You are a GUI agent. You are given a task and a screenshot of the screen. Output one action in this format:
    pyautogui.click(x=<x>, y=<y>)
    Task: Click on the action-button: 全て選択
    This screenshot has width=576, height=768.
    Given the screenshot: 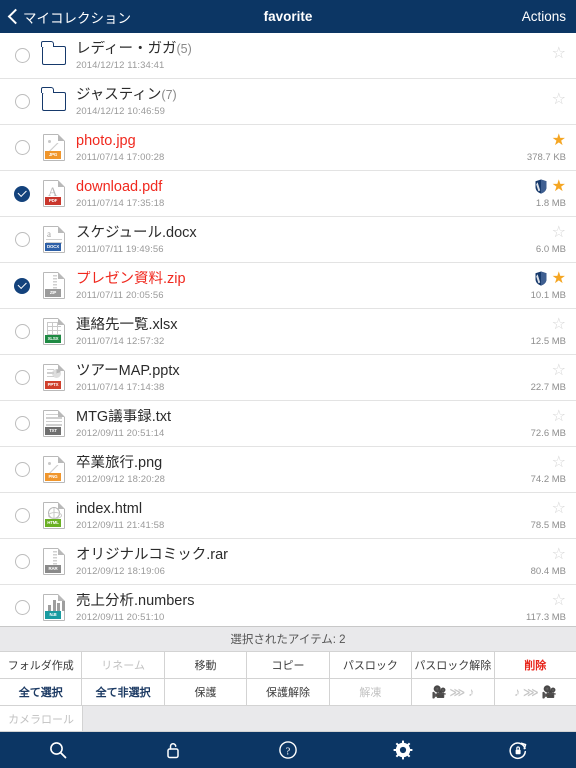 What is the action you would take?
    pyautogui.click(x=41, y=691)
    